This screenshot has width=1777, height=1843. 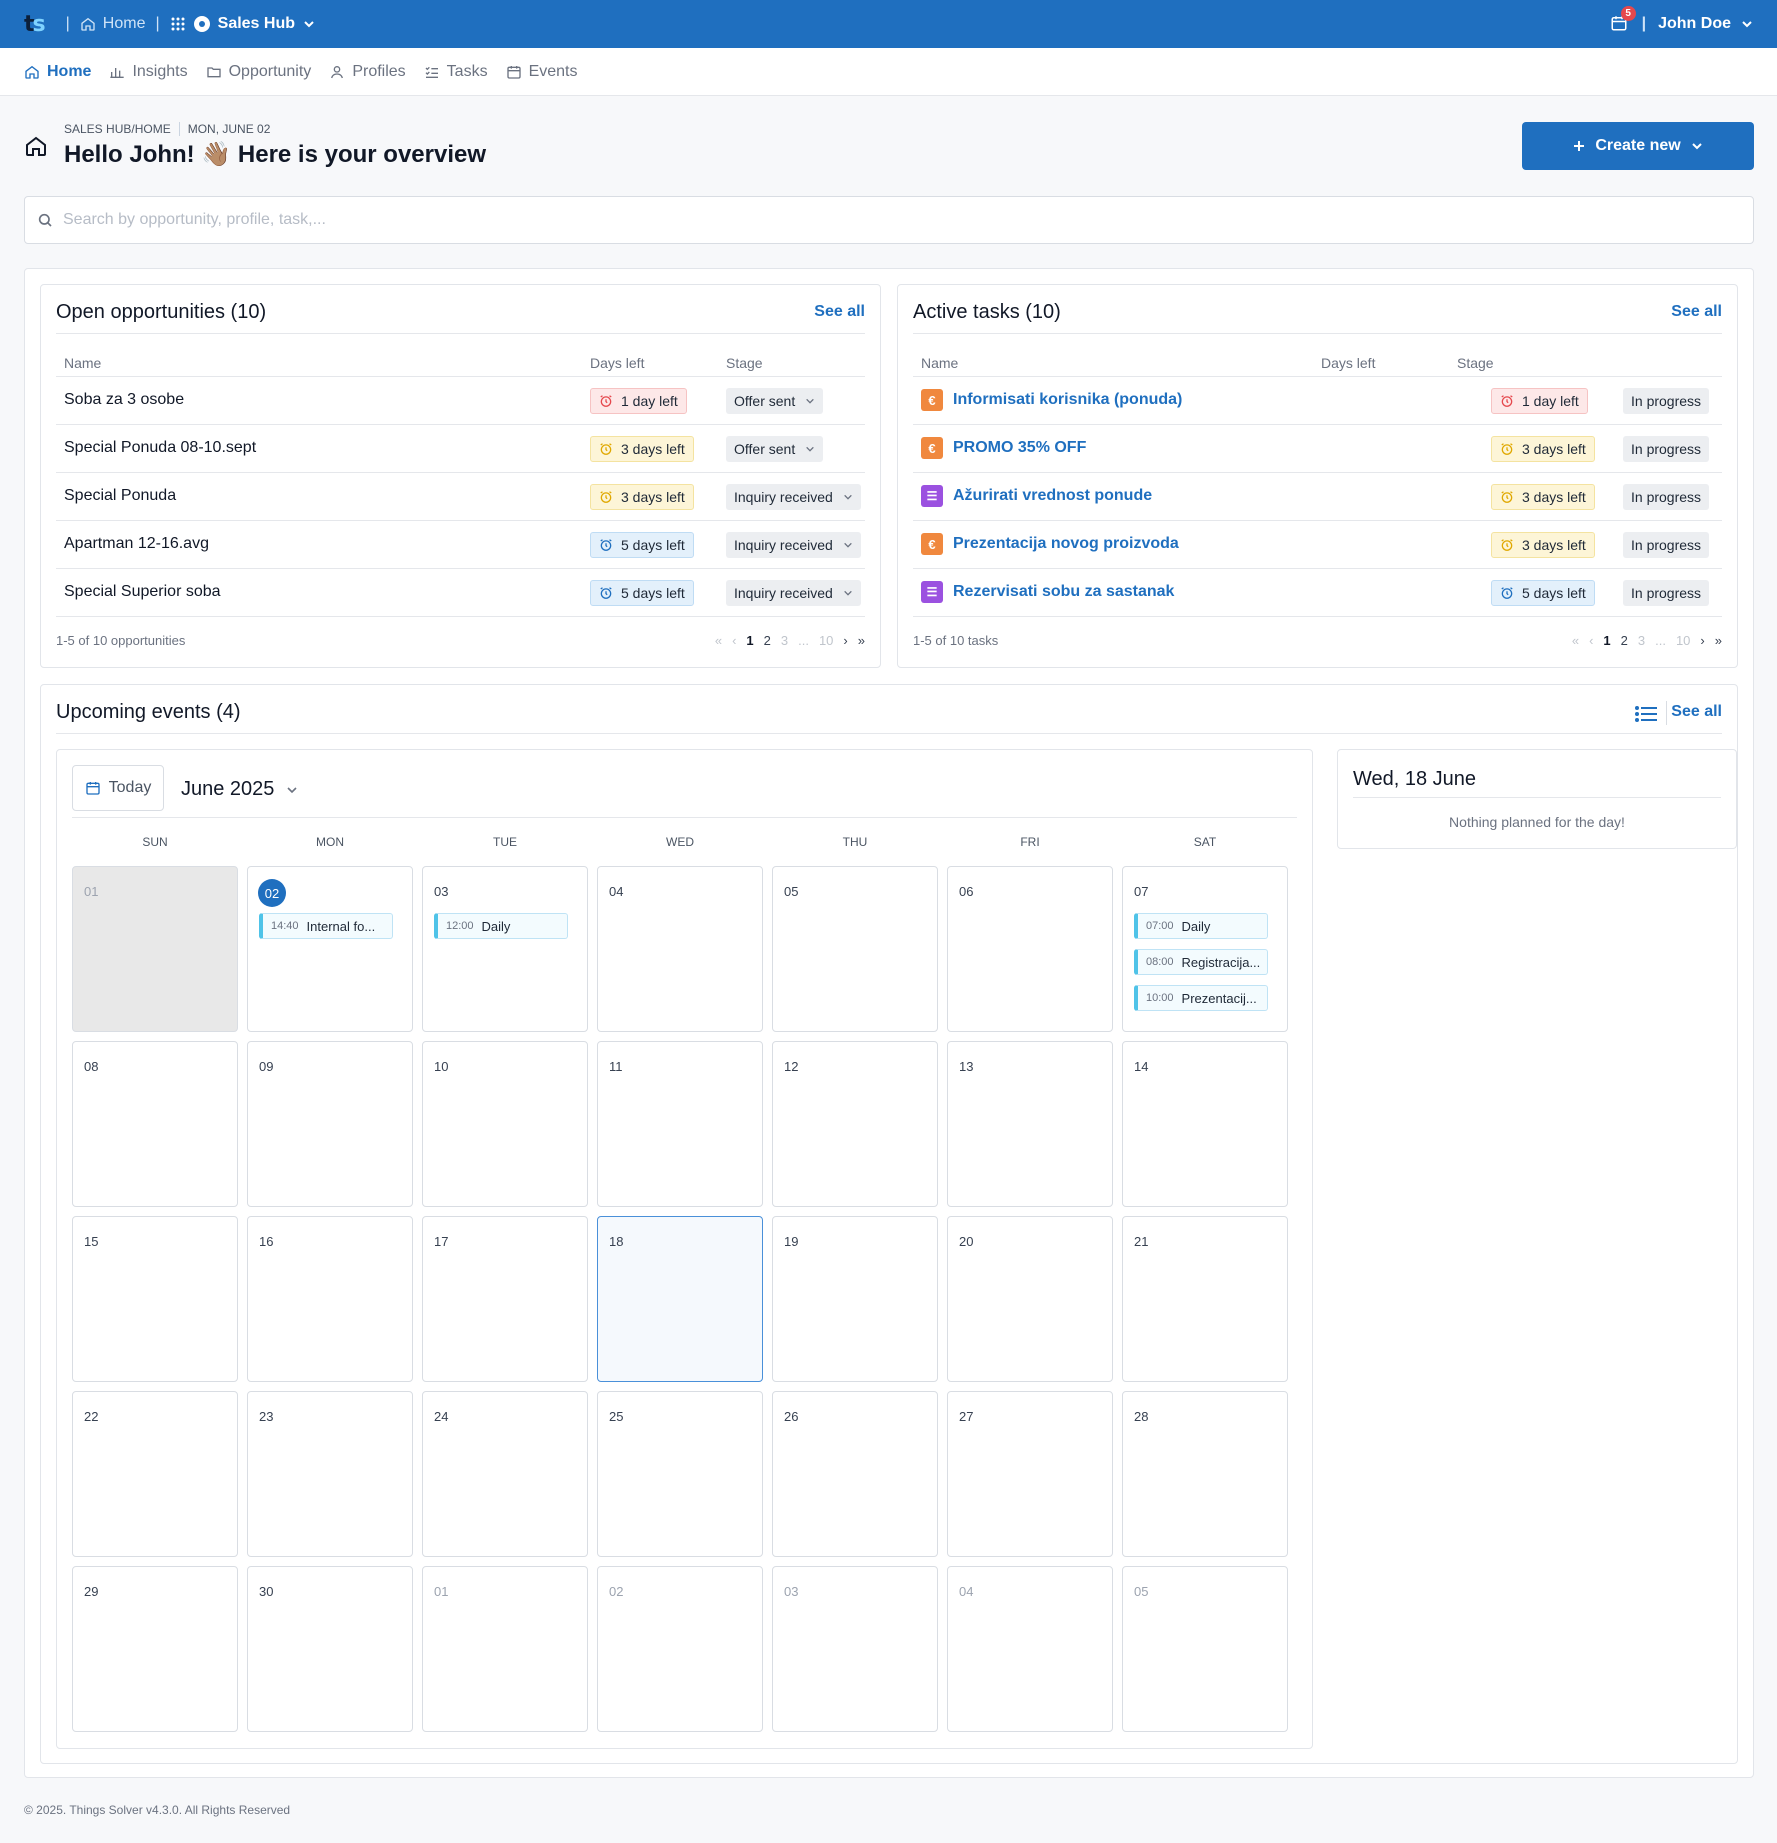 I want to click on create-new-button: Create new, so click(x=1638, y=146).